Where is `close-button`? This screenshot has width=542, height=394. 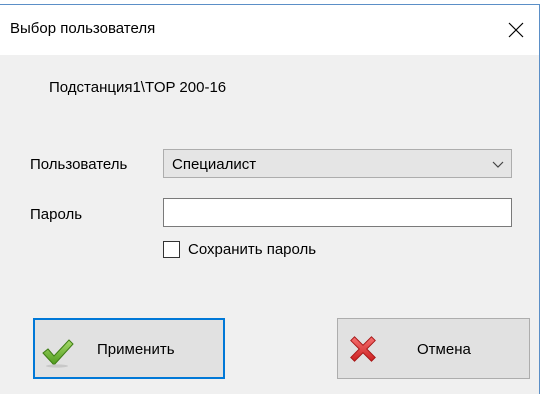
close-button is located at coordinates (516, 30).